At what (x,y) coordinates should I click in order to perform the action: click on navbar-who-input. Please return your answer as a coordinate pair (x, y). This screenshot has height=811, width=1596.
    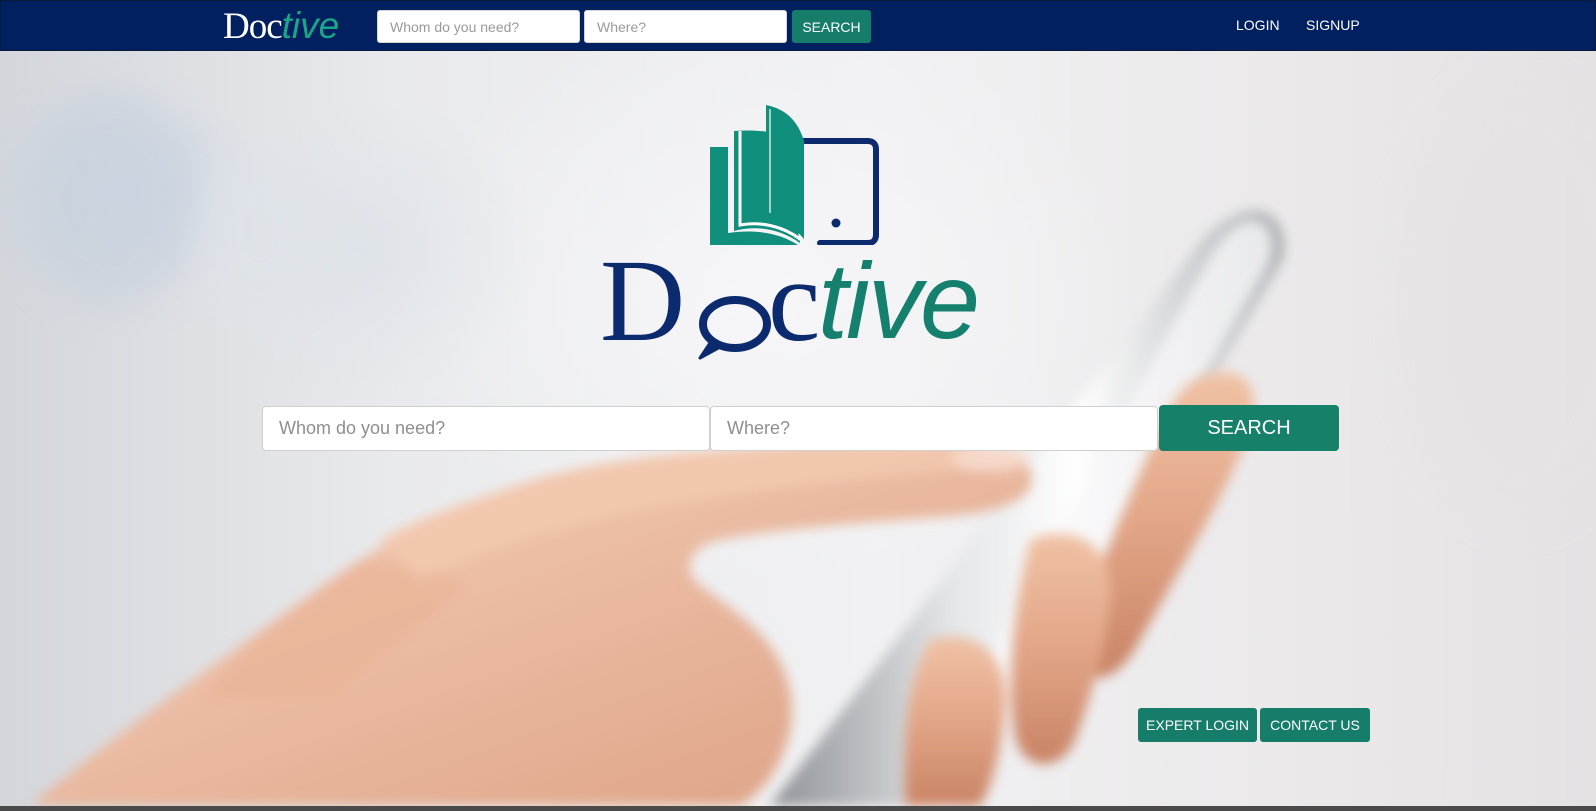
    Looking at the image, I should click on (478, 26).